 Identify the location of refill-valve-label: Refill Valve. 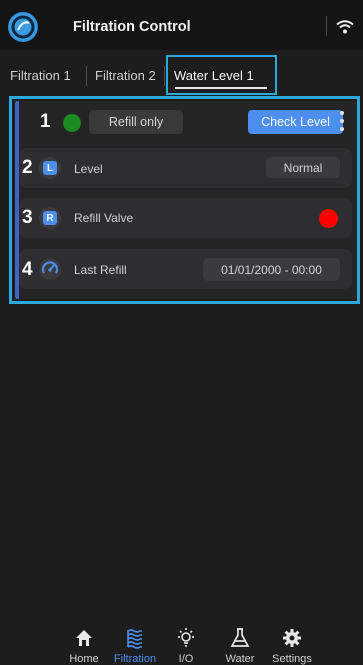
(104, 218).